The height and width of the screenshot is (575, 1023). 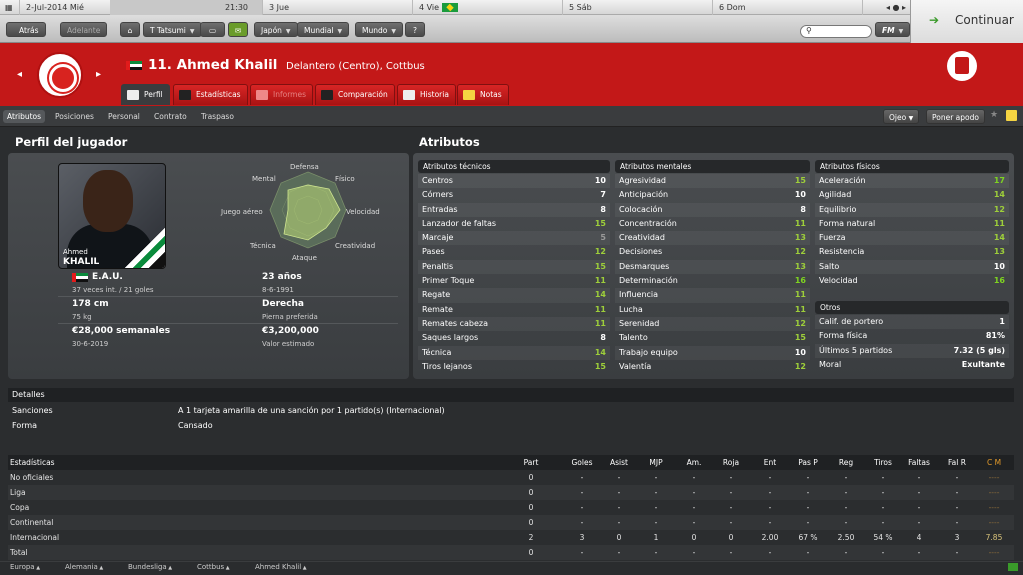 What do you see at coordinates (426, 94) in the screenshot?
I see `tab-history: Historia` at bounding box center [426, 94].